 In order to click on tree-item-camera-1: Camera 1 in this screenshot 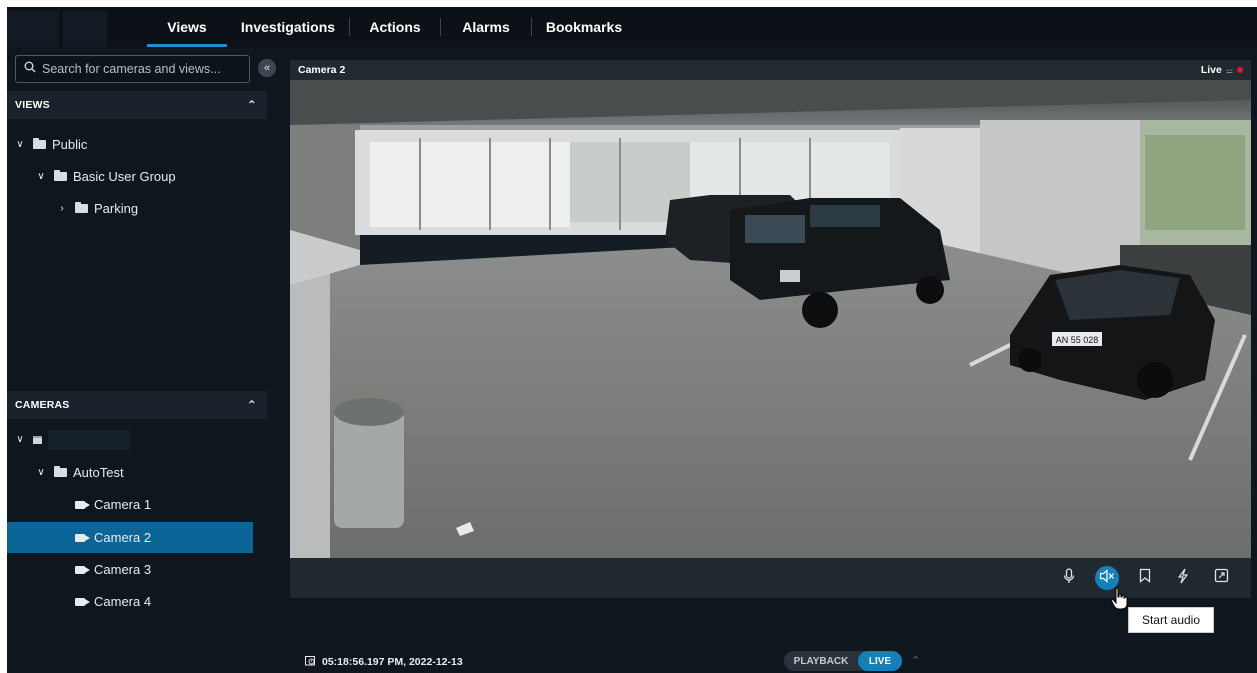, I will do `click(130, 504)`.